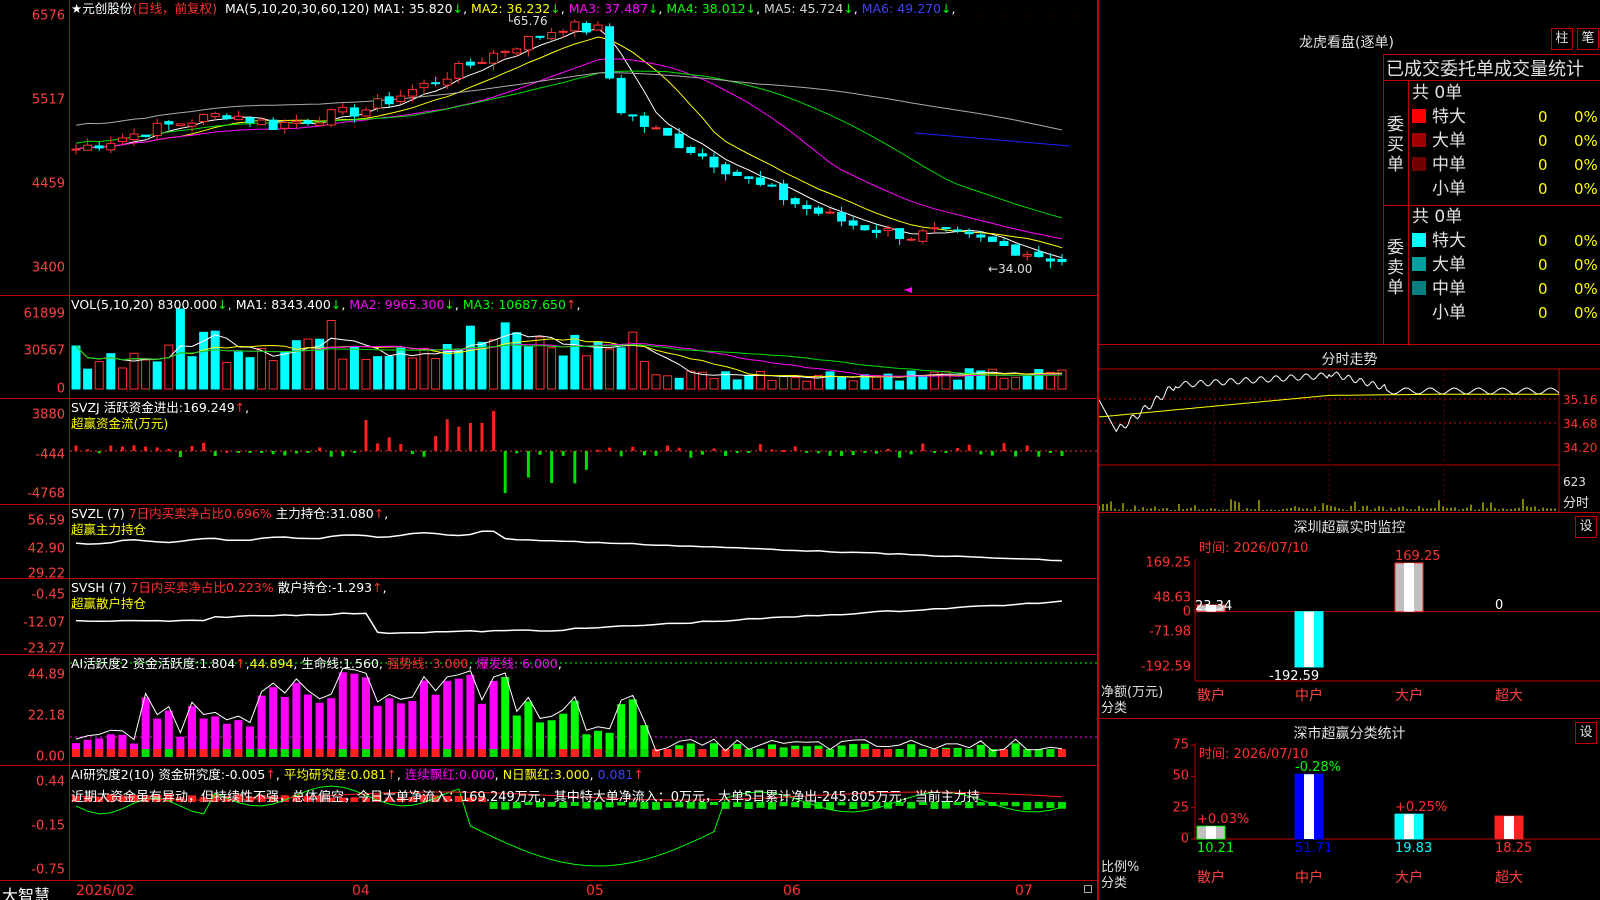 Image resolution: width=1600 pixels, height=900 pixels. What do you see at coordinates (1543, 313) in the screenshot?
I see `sell-row-count: 0` at bounding box center [1543, 313].